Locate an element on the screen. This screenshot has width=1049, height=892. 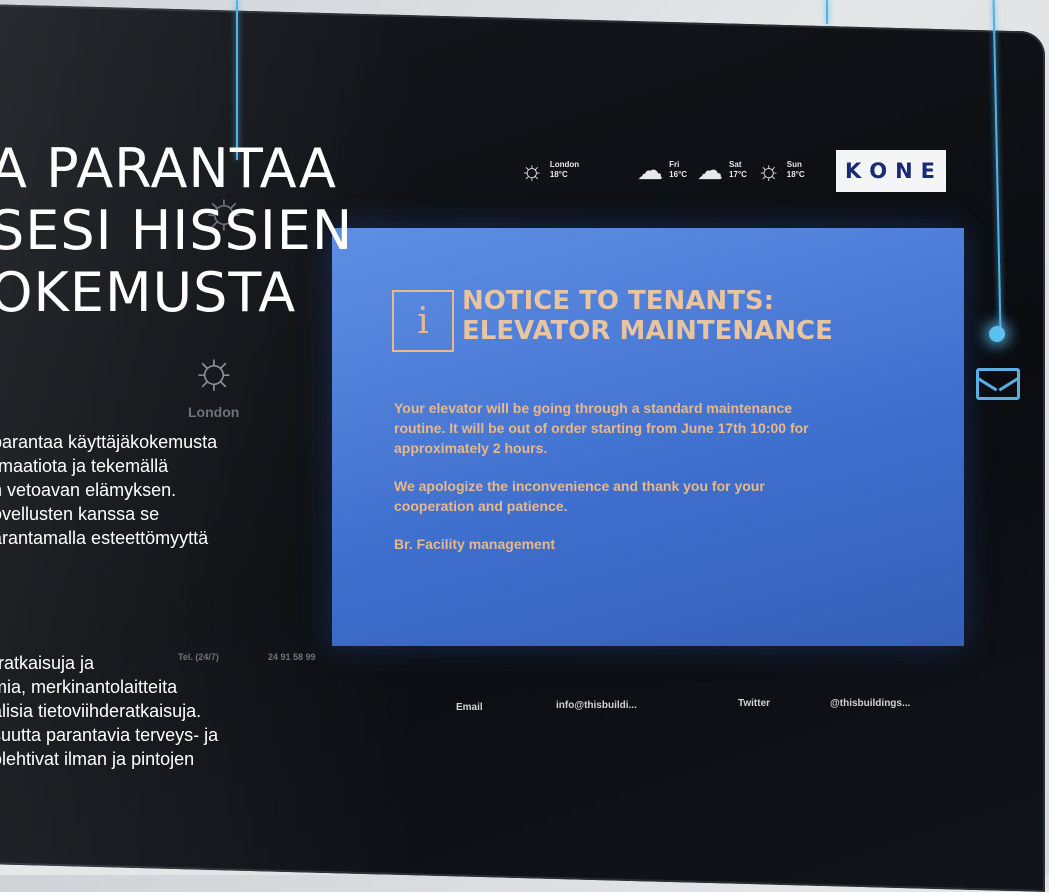
info-icon: i is located at coordinates (423, 321).